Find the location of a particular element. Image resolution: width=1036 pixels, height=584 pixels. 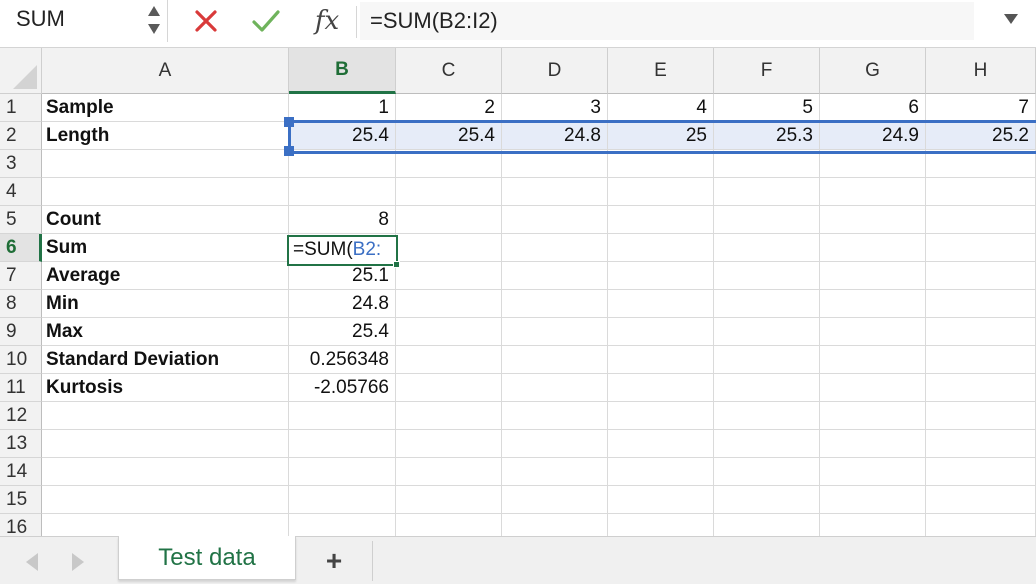

column-header-b: B is located at coordinates (342, 71).